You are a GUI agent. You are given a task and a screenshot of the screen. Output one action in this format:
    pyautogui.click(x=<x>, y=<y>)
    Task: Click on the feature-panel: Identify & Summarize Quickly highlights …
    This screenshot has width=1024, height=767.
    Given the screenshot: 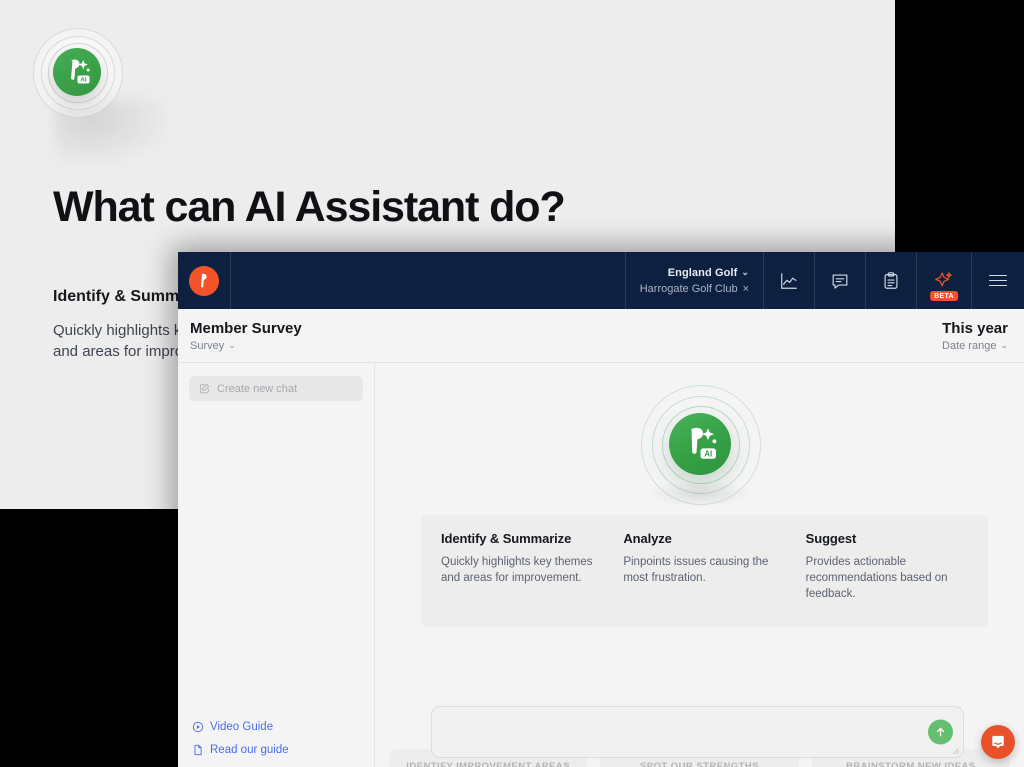 What is the action you would take?
    pyautogui.click(x=704, y=571)
    